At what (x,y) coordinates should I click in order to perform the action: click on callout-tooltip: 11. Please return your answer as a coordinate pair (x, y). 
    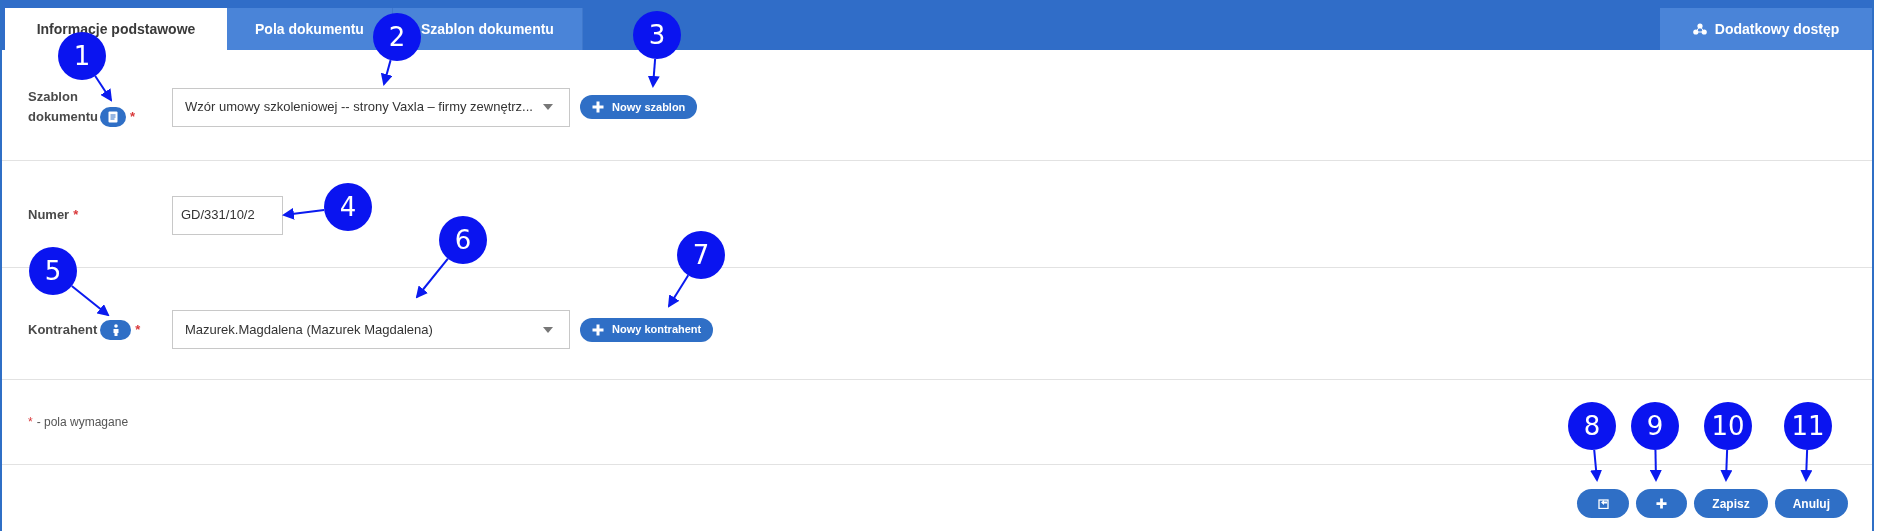
    Looking at the image, I should click on (1808, 426).